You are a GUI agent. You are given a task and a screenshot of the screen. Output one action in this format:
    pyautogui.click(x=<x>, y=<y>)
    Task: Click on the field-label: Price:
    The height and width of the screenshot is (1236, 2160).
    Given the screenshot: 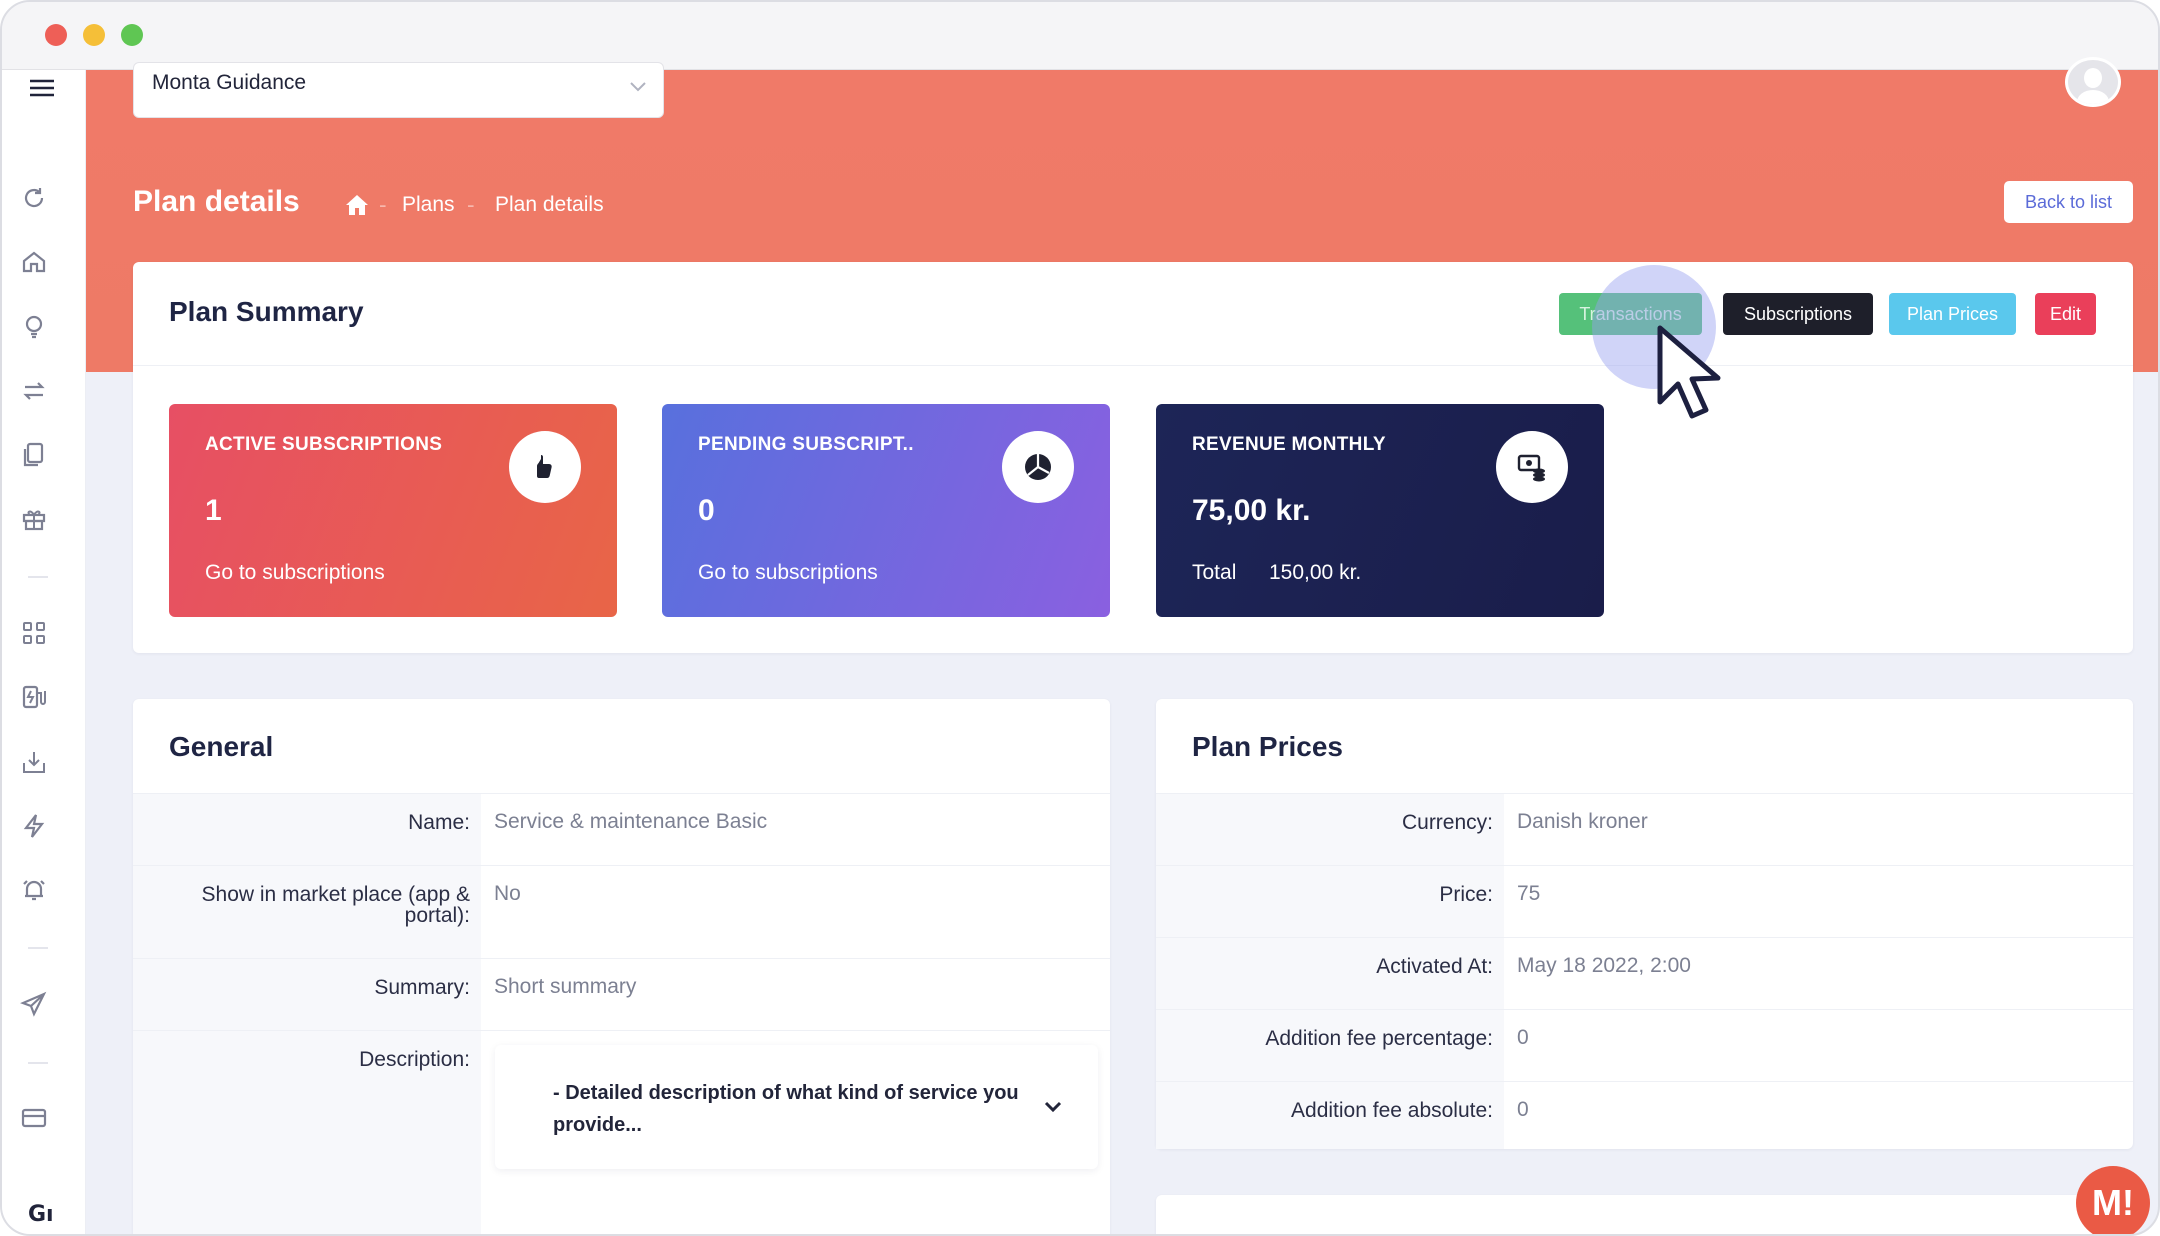 What is the action you would take?
    pyautogui.click(x=1466, y=894)
    